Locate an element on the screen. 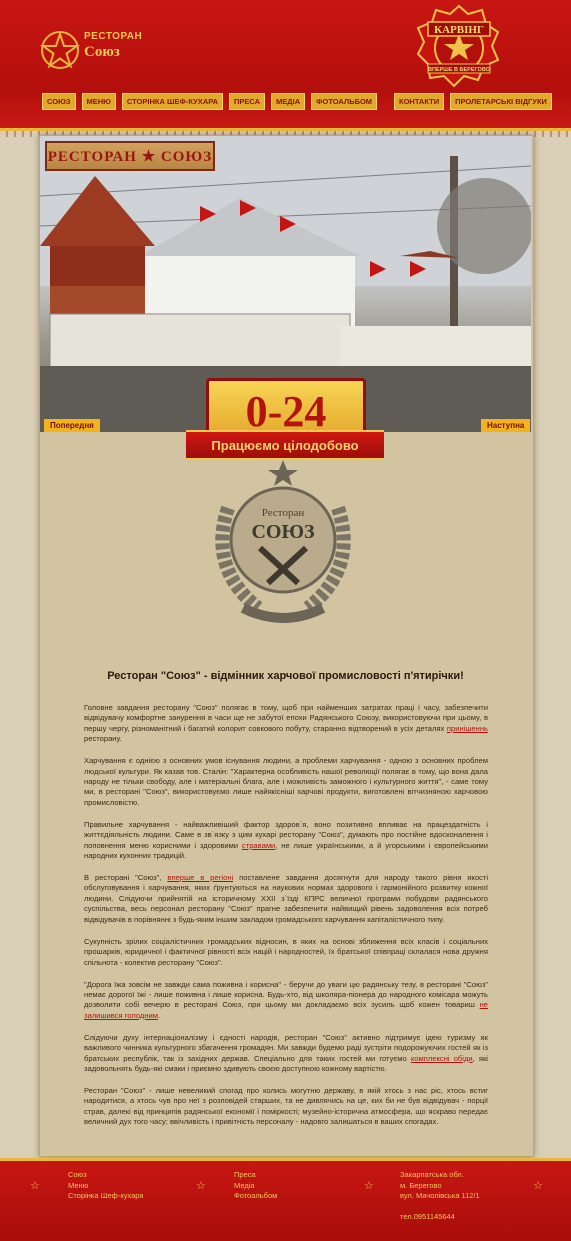 The width and height of the screenshot is (571, 1241). secondary-nav: КОНТАКТИ ПРОЛЕТАРСЬКІ ВІДГУКИ is located at coordinates (473, 101).